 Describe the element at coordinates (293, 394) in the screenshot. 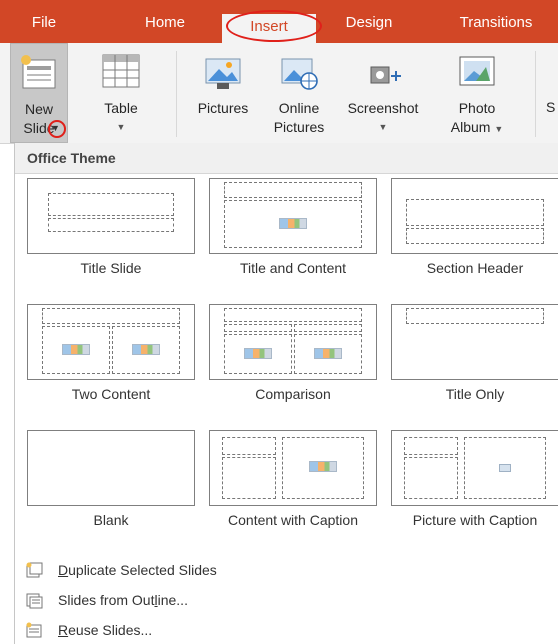

I see `layout-name: Comparison` at that location.